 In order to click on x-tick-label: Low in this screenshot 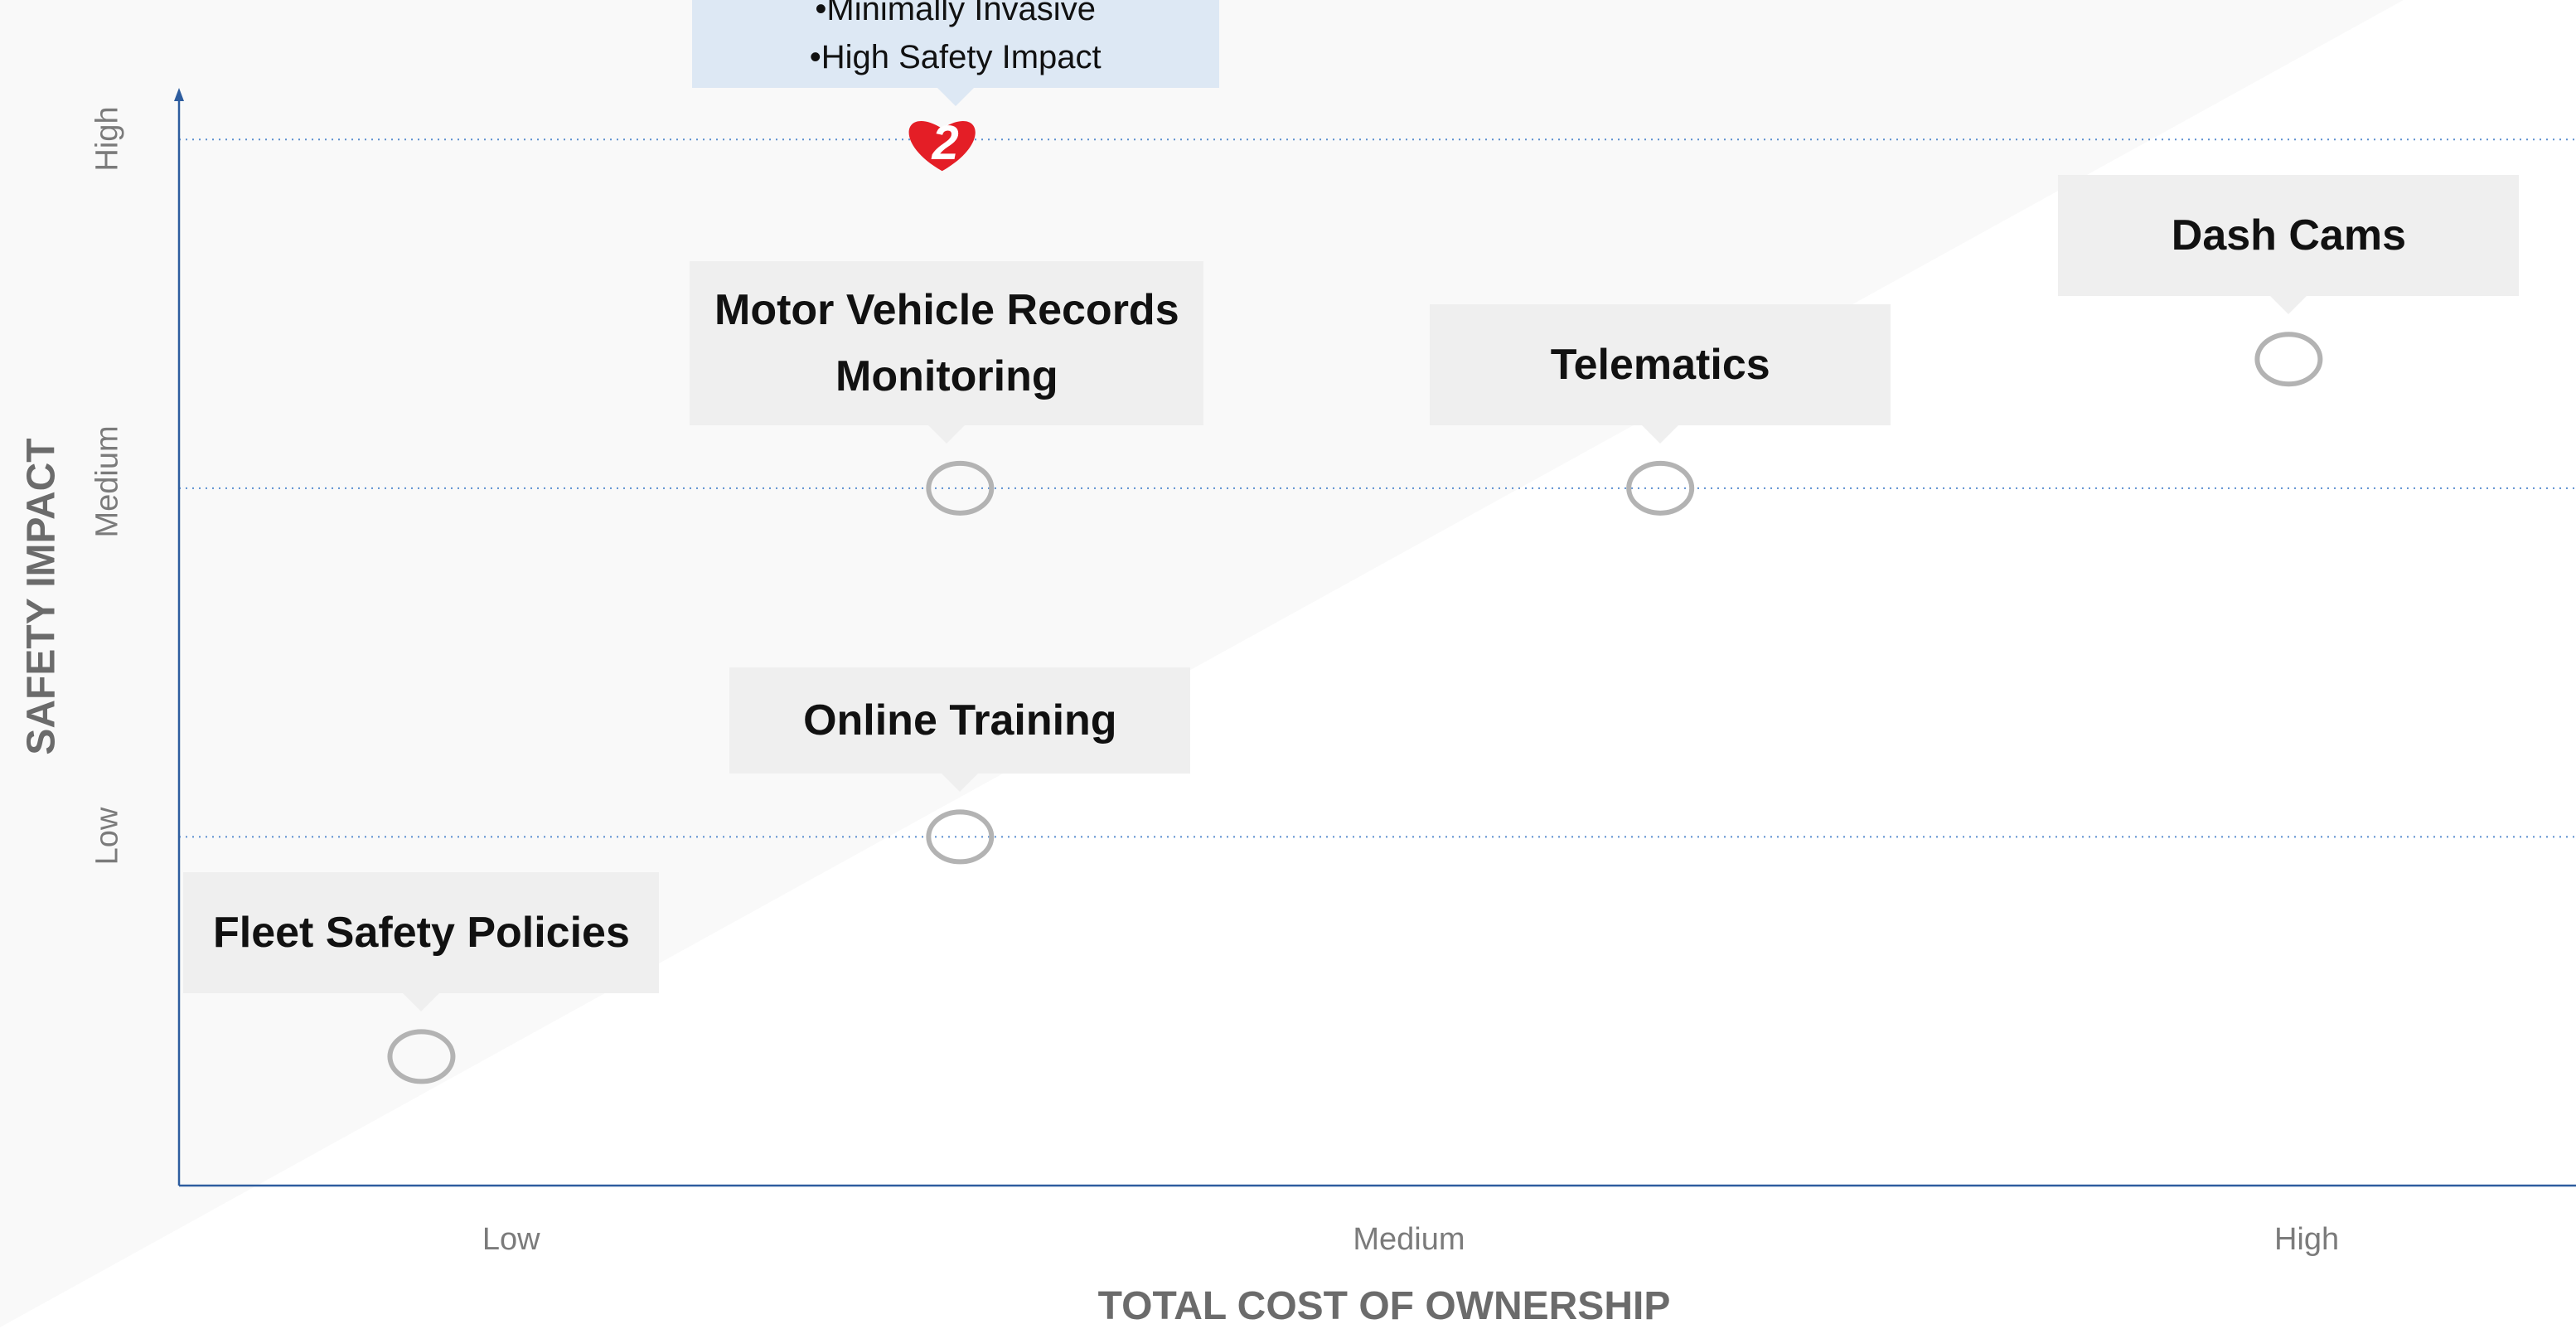, I will do `click(511, 1239)`.